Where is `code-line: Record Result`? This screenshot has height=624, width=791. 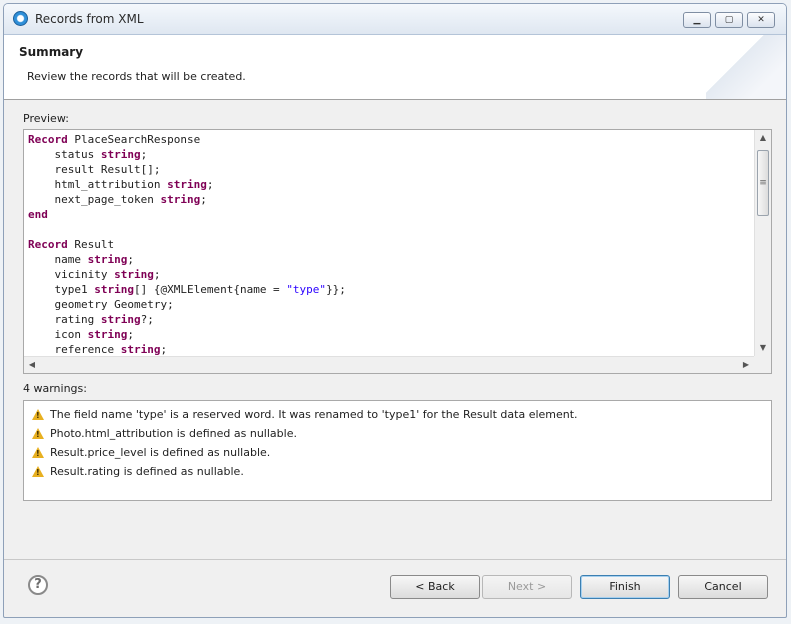 code-line: Record Result is located at coordinates (391, 244).